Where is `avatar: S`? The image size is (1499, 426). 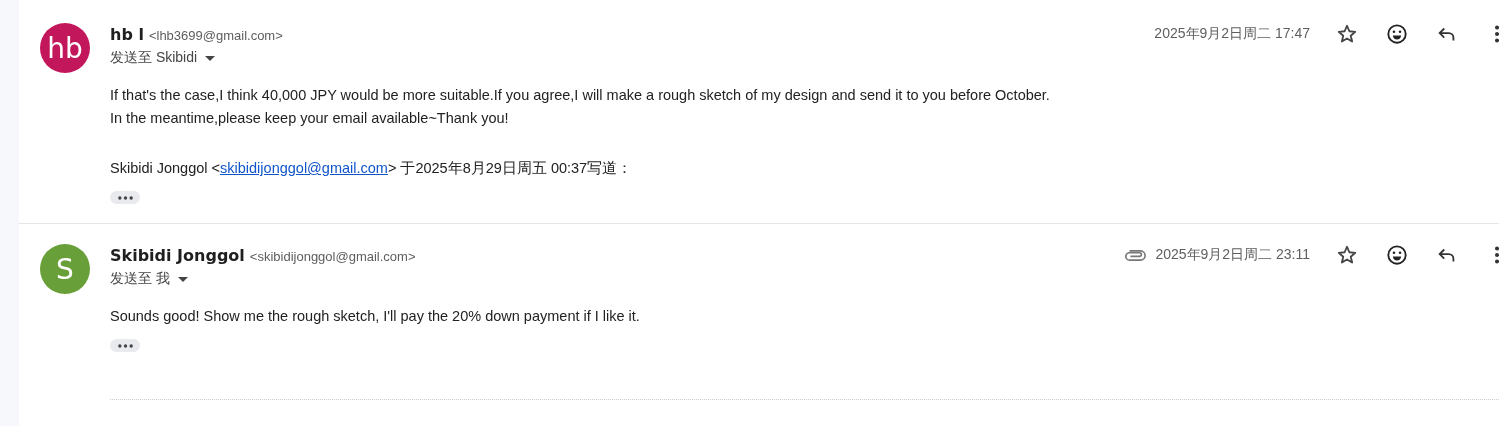 avatar: S is located at coordinates (65, 269).